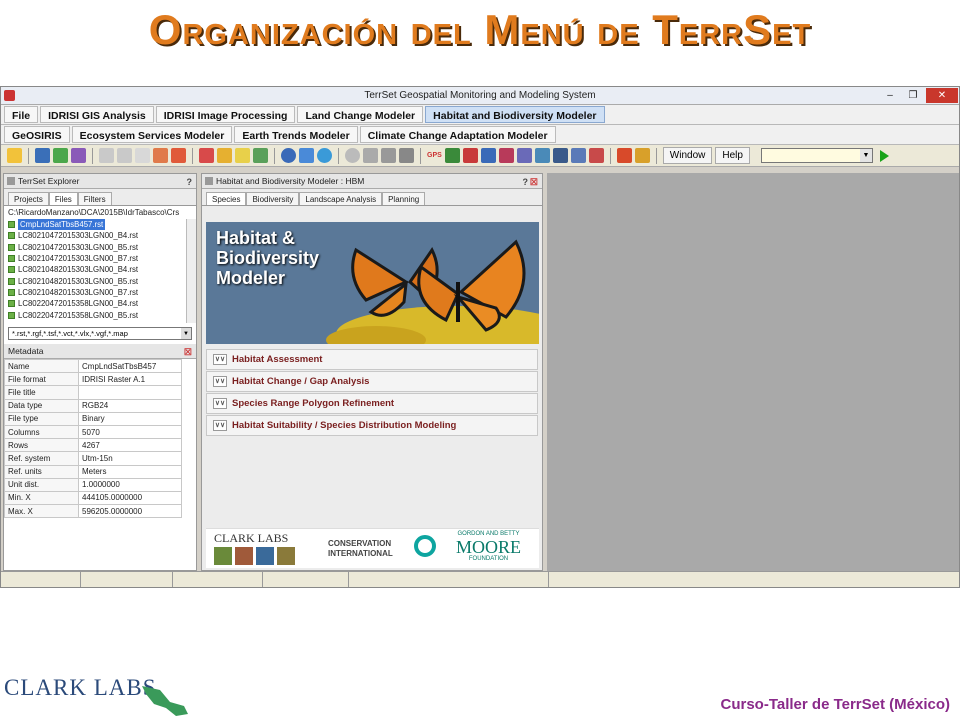  Describe the element at coordinates (188, 352) in the screenshot. I see `metadata-close-icon: ☒` at that location.